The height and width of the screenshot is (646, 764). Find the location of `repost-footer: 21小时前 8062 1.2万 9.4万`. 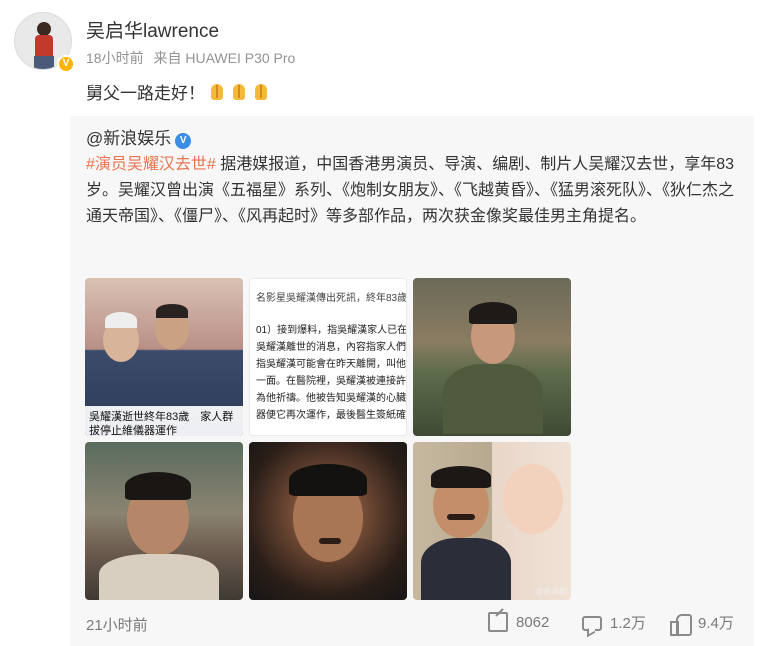

repost-footer: 21小时前 8062 1.2万 9.4万 is located at coordinates (412, 625).